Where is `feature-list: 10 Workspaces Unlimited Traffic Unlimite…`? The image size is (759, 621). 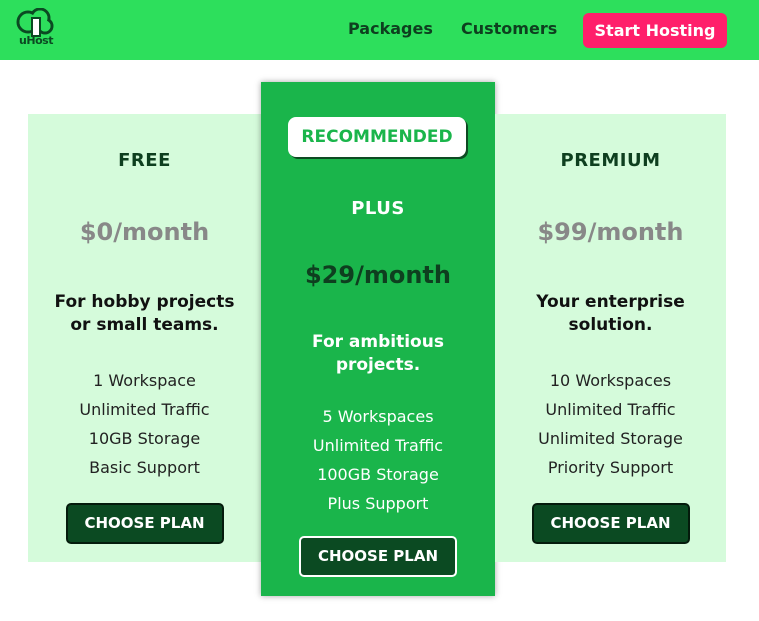 feature-list: 10 Workspaces Unlimited Traffic Unlimite… is located at coordinates (610, 424).